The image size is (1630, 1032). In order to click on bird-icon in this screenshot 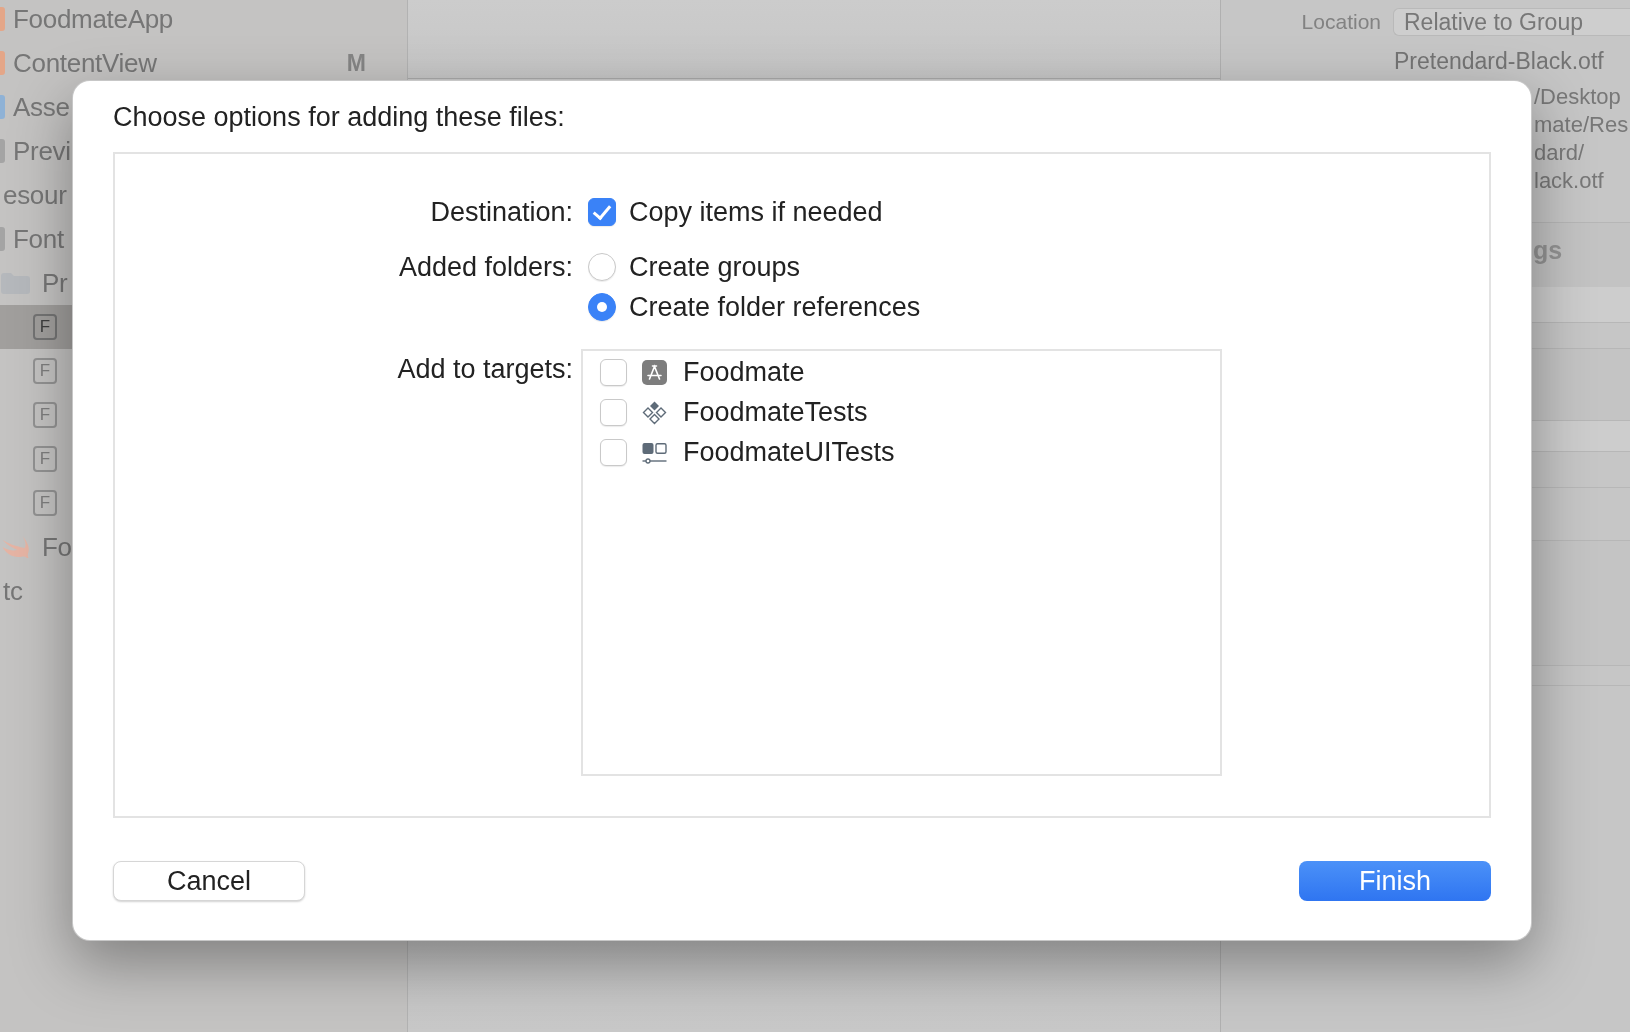, I will do `click(15, 547)`.